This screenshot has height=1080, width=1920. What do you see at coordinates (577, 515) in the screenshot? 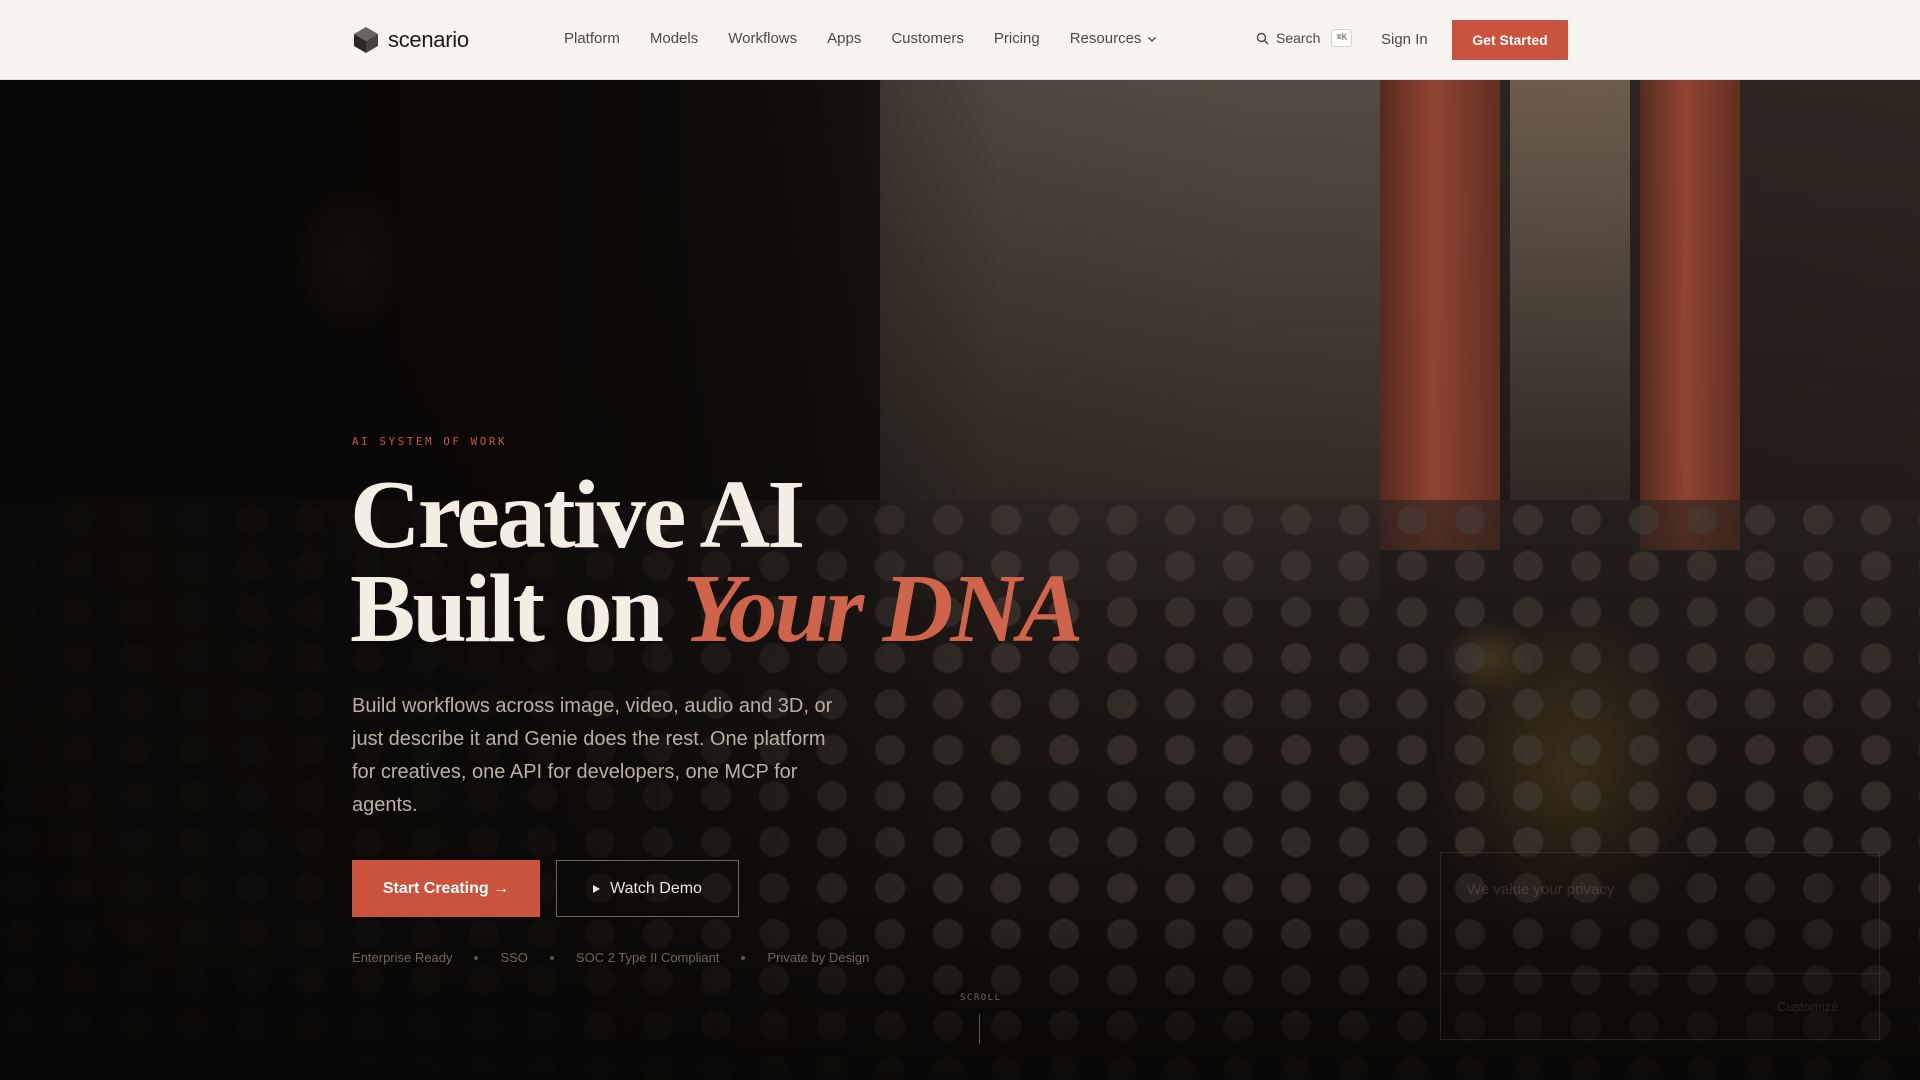
I see `headline-line-1: Creative AI` at bounding box center [577, 515].